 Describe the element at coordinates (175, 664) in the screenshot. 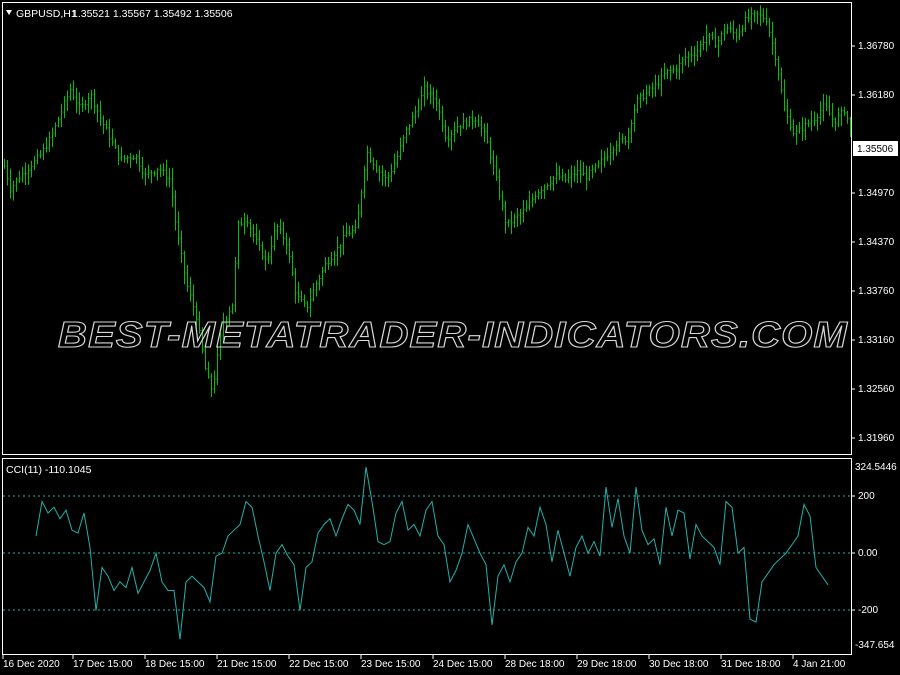

I see `time-tick: 18 Dec 15:00` at that location.